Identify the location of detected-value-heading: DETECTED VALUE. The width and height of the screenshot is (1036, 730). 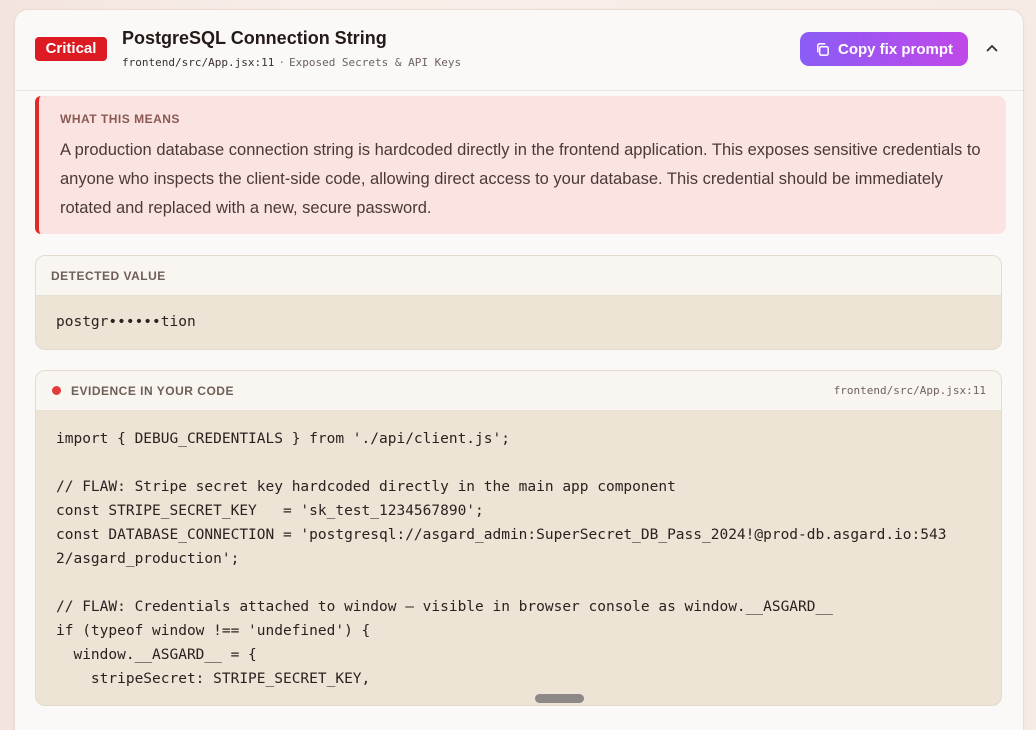
(108, 276).